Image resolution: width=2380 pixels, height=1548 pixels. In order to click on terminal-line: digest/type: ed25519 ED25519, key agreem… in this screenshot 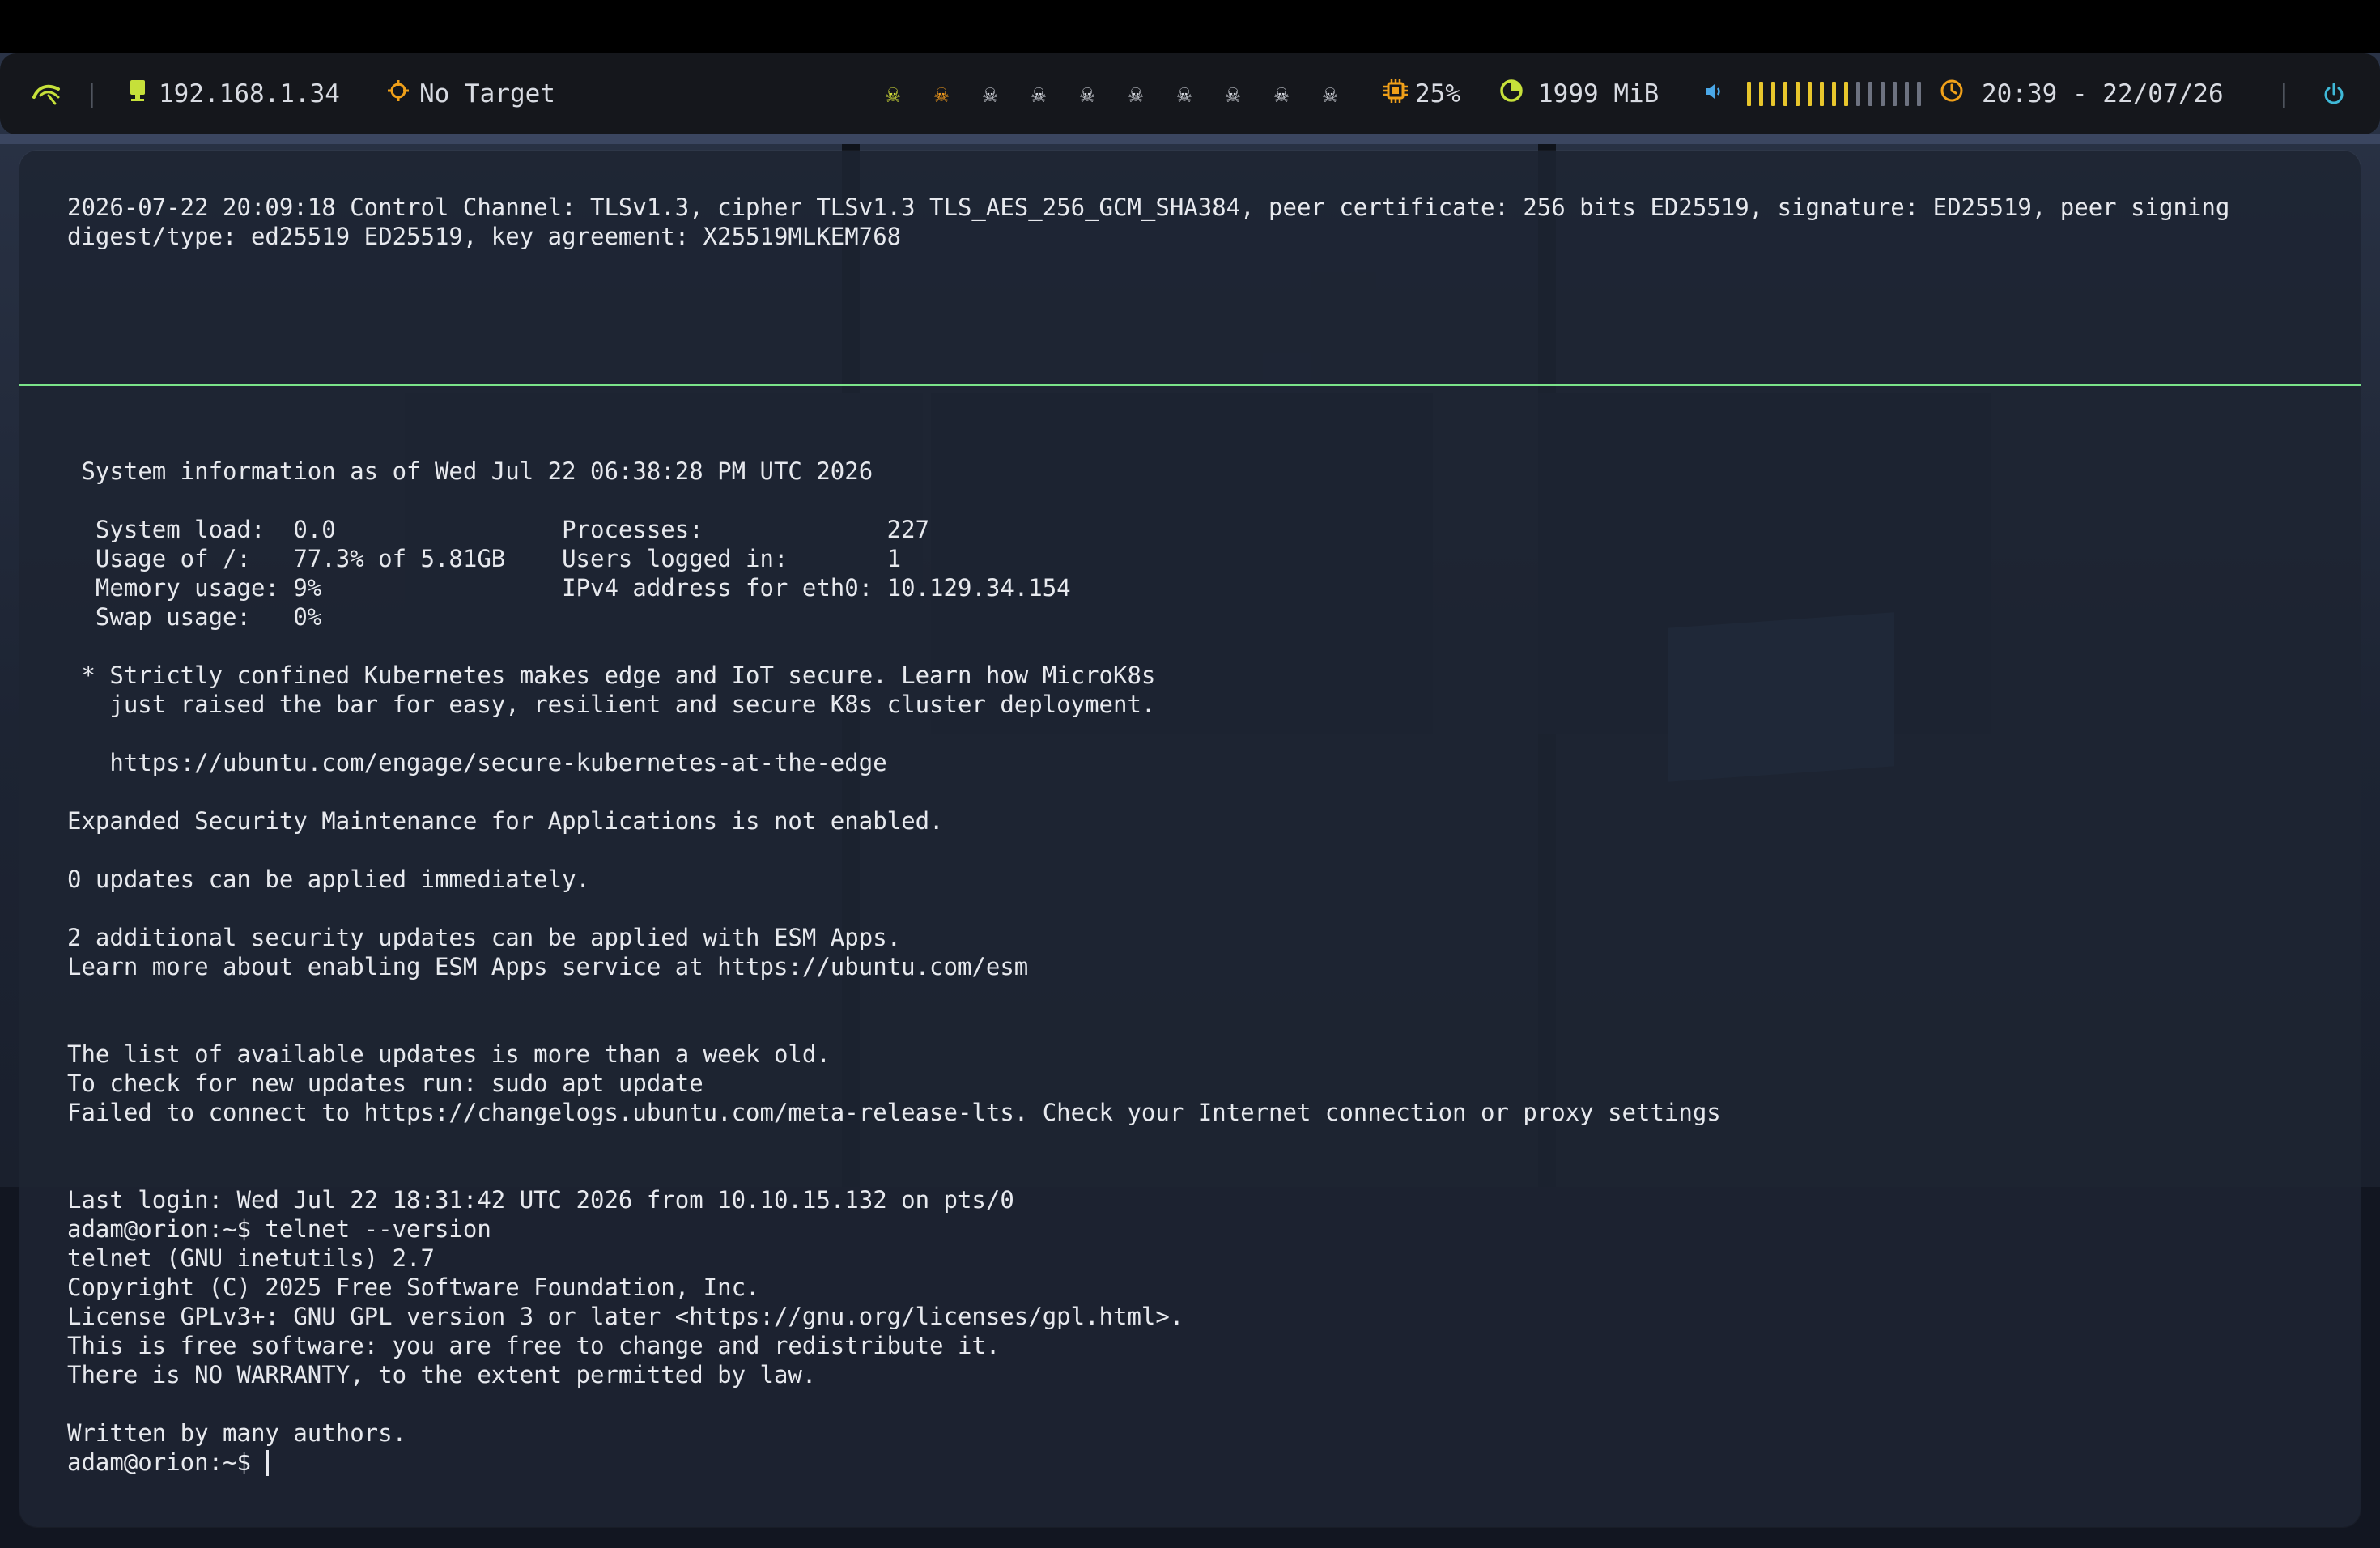, I will do `click(484, 237)`.